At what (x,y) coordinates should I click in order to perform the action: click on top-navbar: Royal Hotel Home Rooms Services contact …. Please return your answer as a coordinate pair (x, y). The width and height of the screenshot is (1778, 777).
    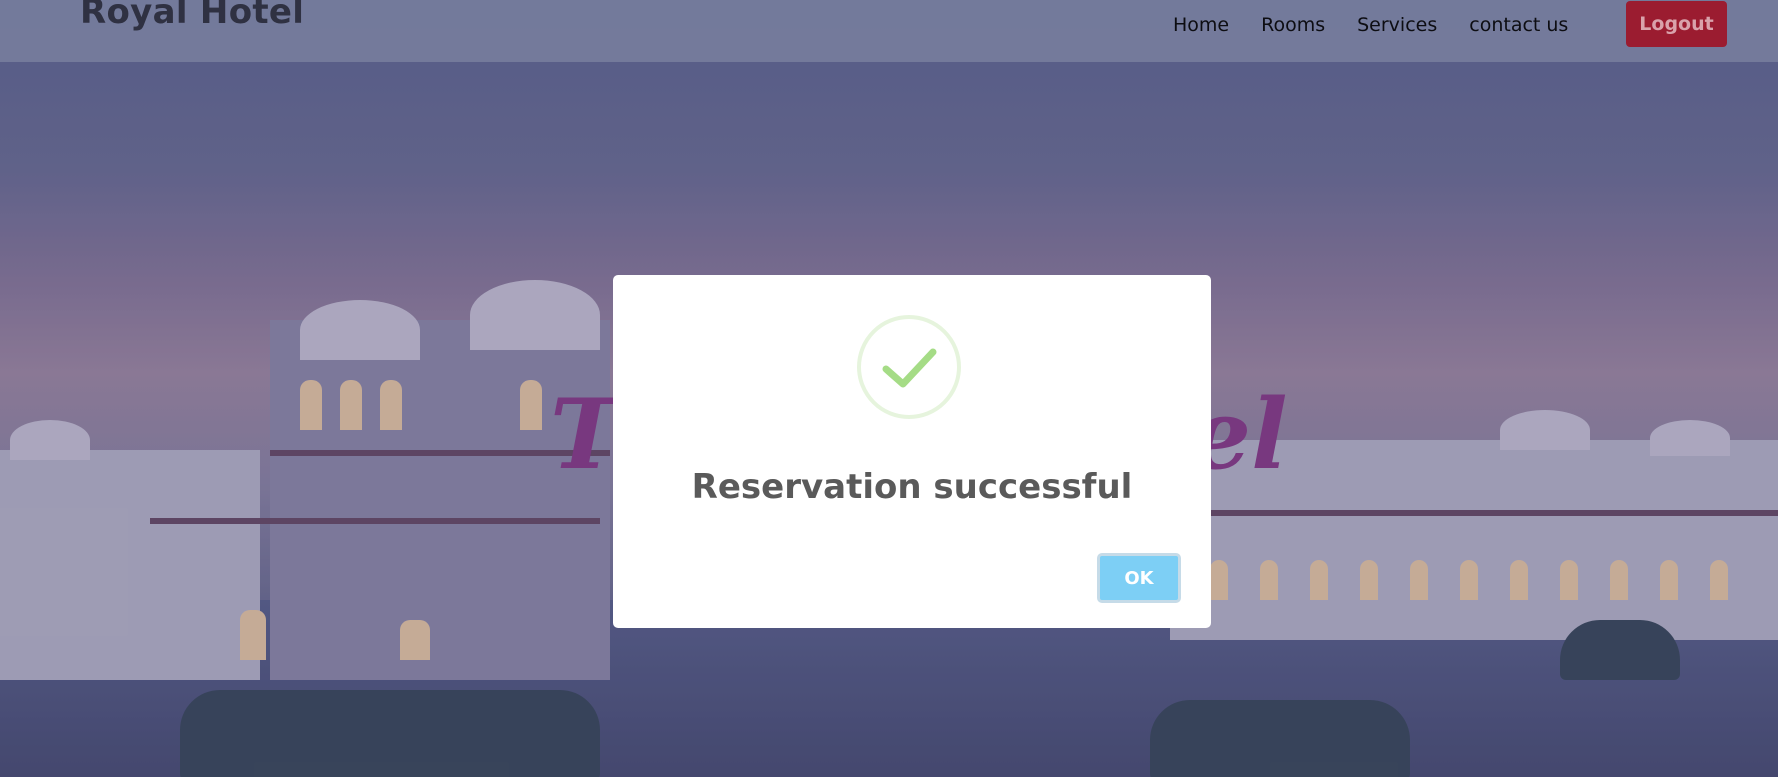
    Looking at the image, I should click on (889, 31).